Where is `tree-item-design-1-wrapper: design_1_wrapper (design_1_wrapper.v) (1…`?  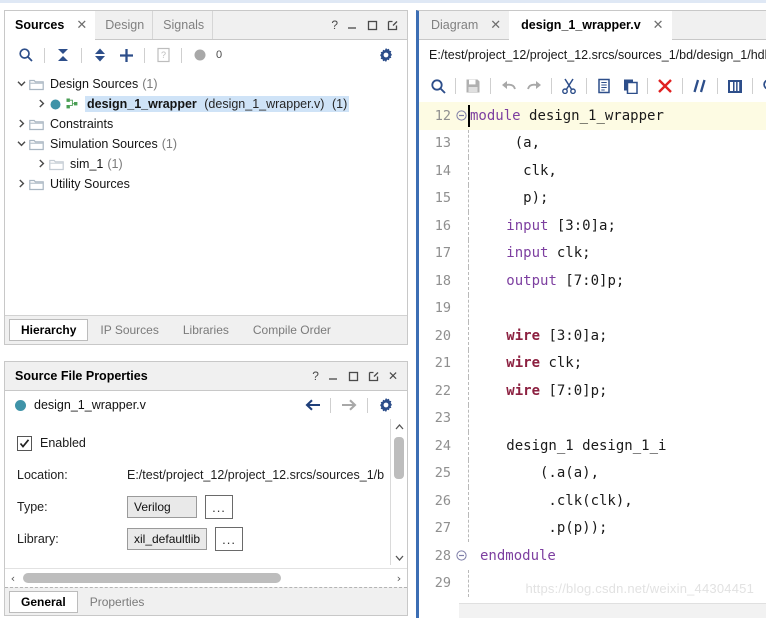 tree-item-design-1-wrapper: design_1_wrapper (design_1_wrapper.v) (1… is located at coordinates (206, 104).